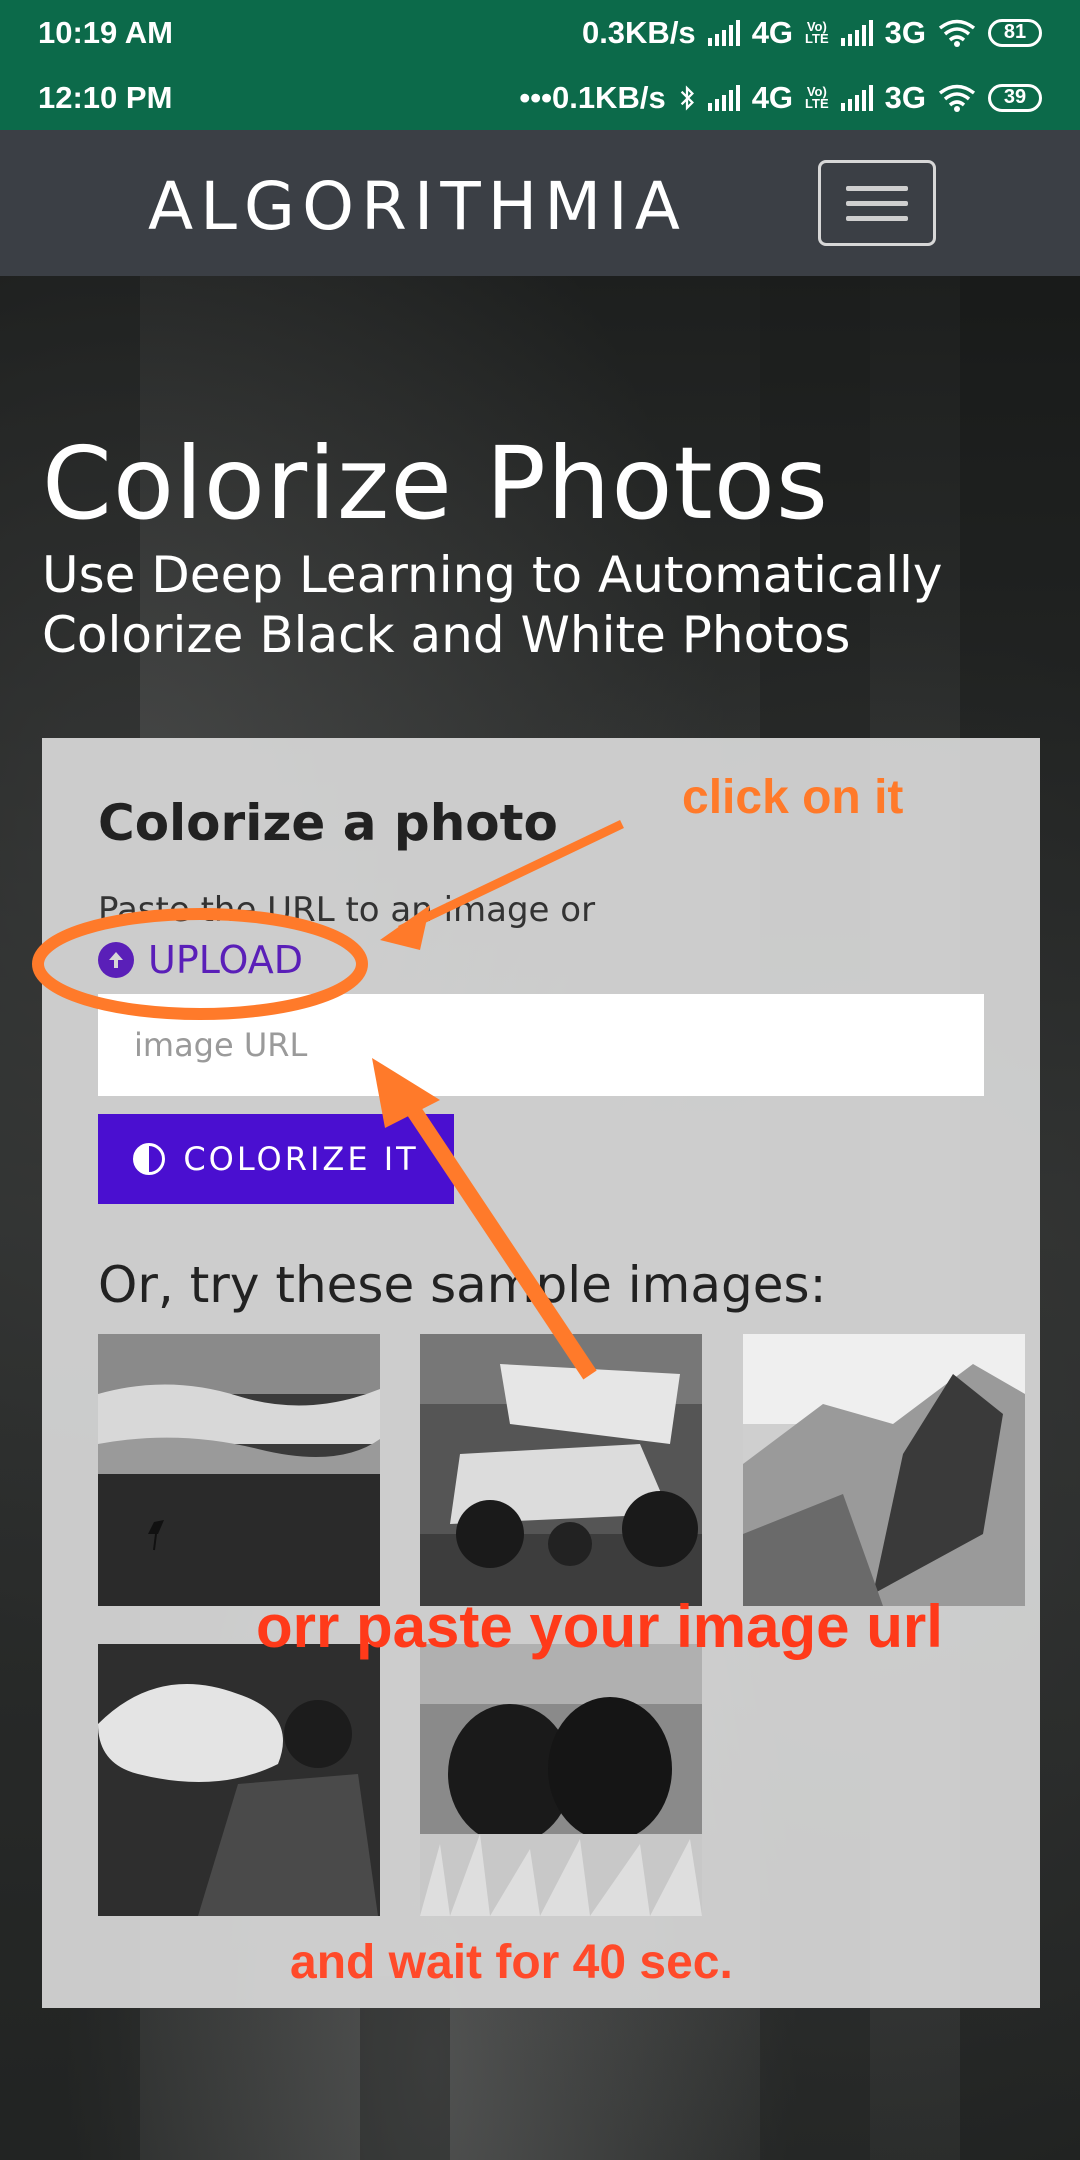  I want to click on upload-arrow-icon, so click(116, 960).